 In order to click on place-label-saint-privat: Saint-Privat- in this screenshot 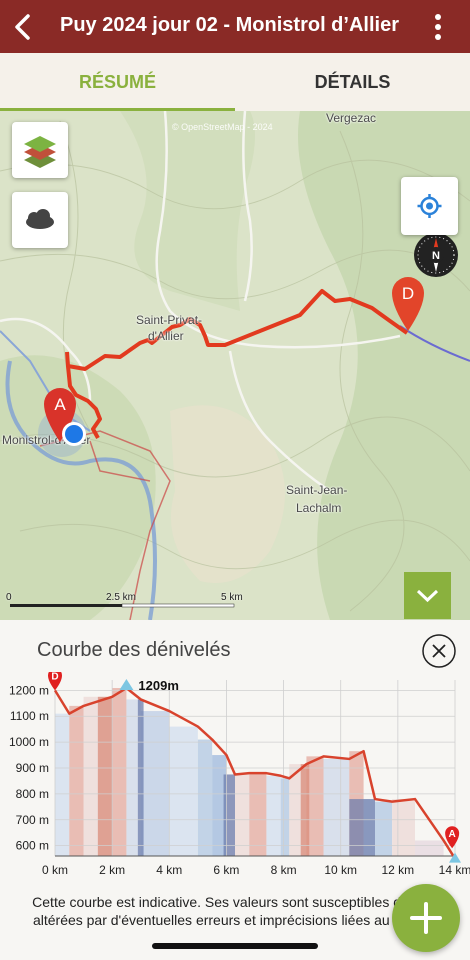, I will do `click(169, 320)`.